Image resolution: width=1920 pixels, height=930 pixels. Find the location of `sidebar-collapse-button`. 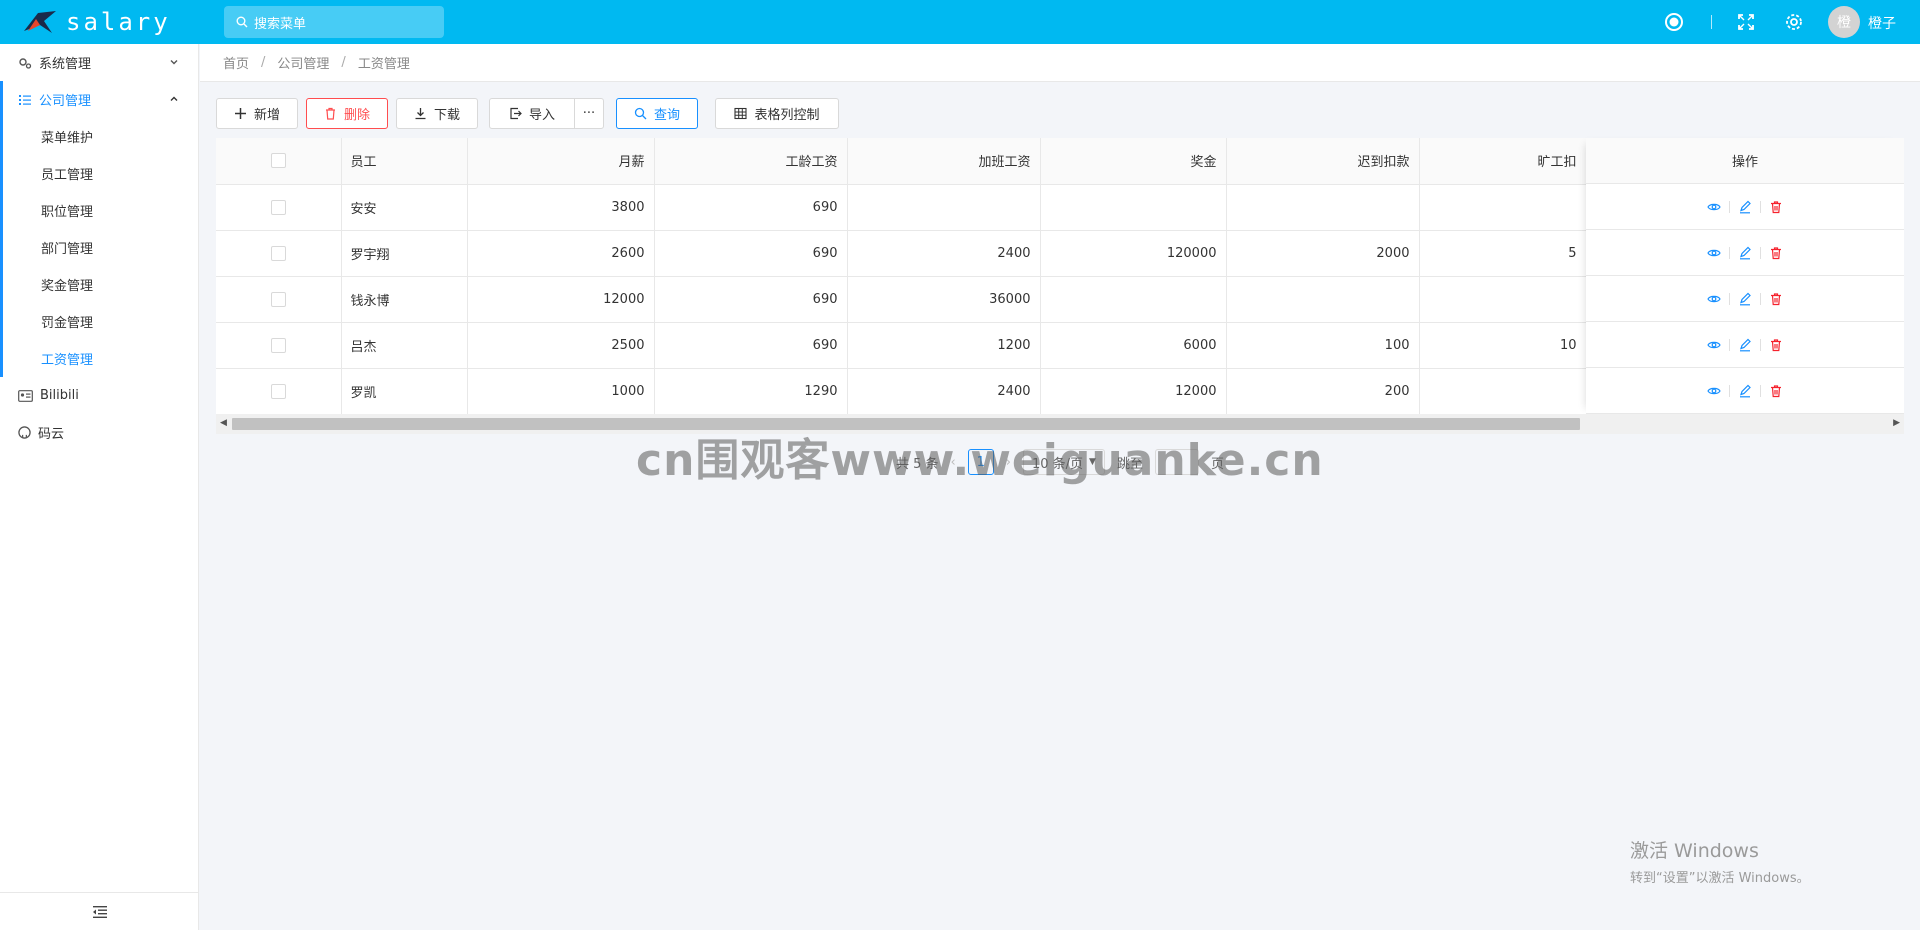

sidebar-collapse-button is located at coordinates (99, 911).